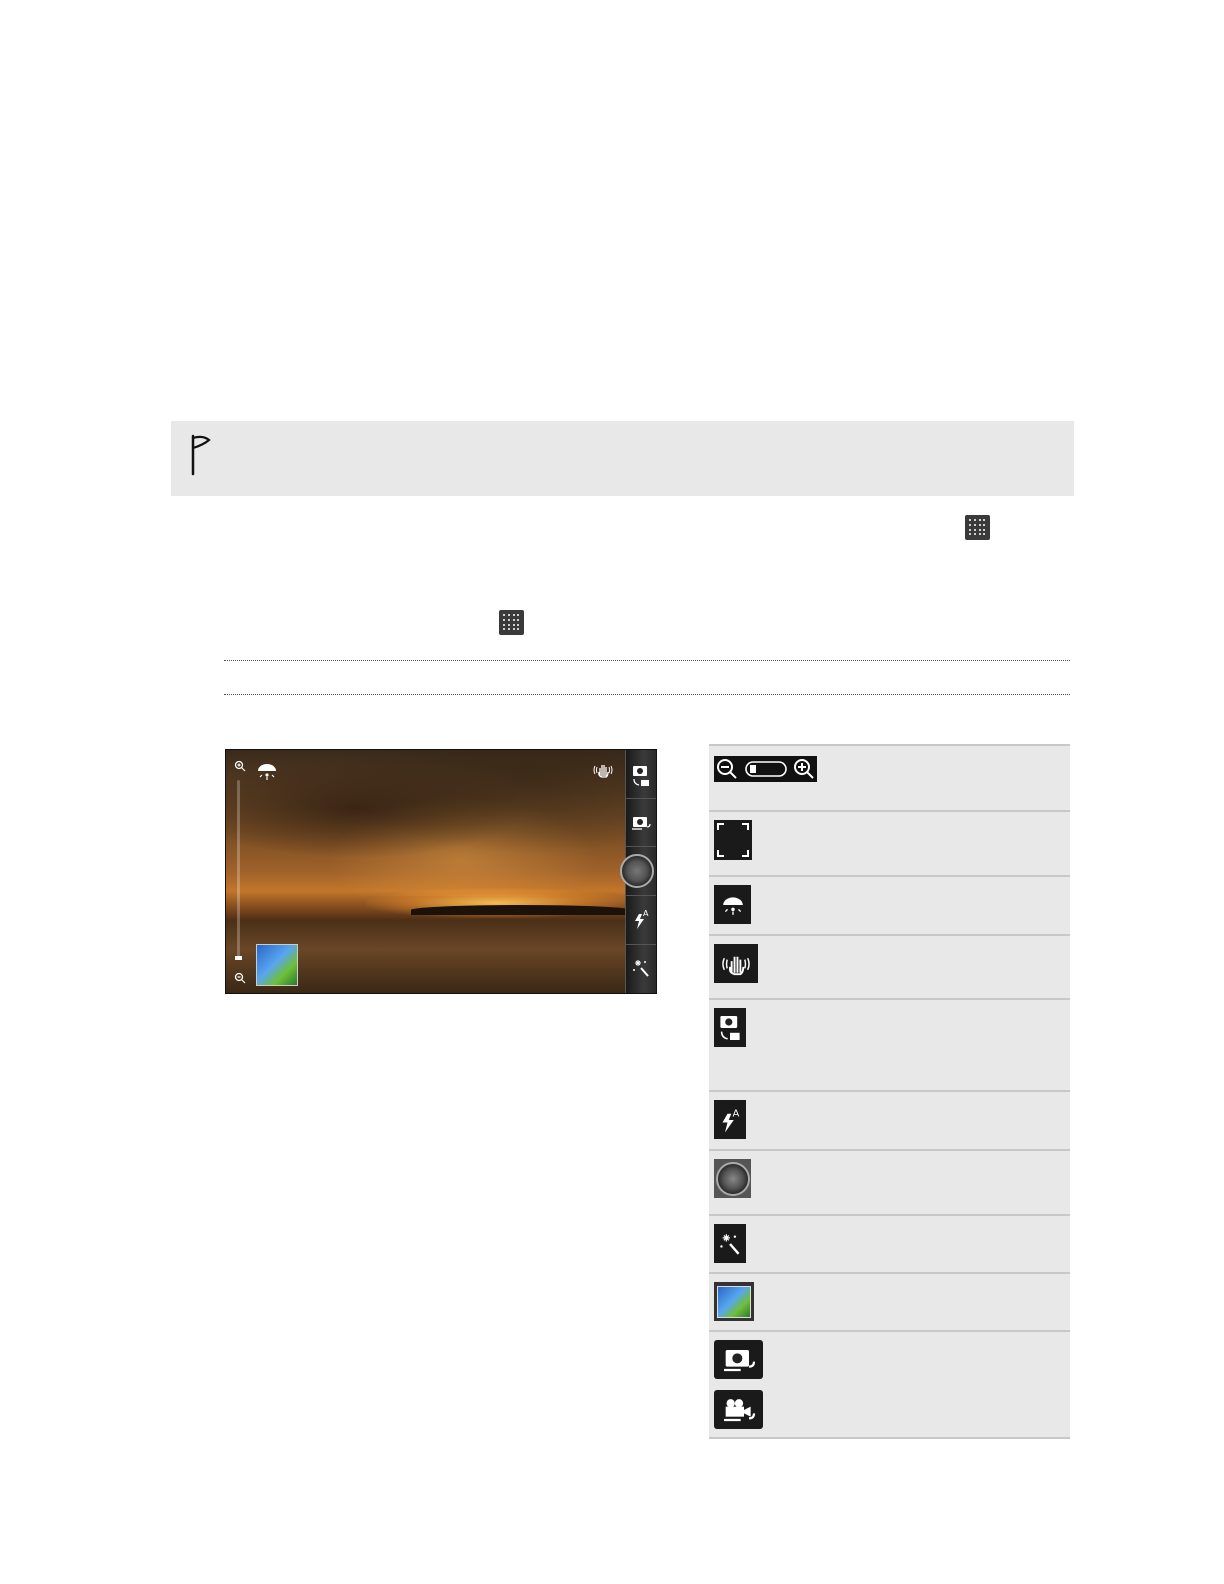 The width and height of the screenshot is (1224, 1584). What do you see at coordinates (765, 769) in the screenshot?
I see `zoom-bar-icon` at bounding box center [765, 769].